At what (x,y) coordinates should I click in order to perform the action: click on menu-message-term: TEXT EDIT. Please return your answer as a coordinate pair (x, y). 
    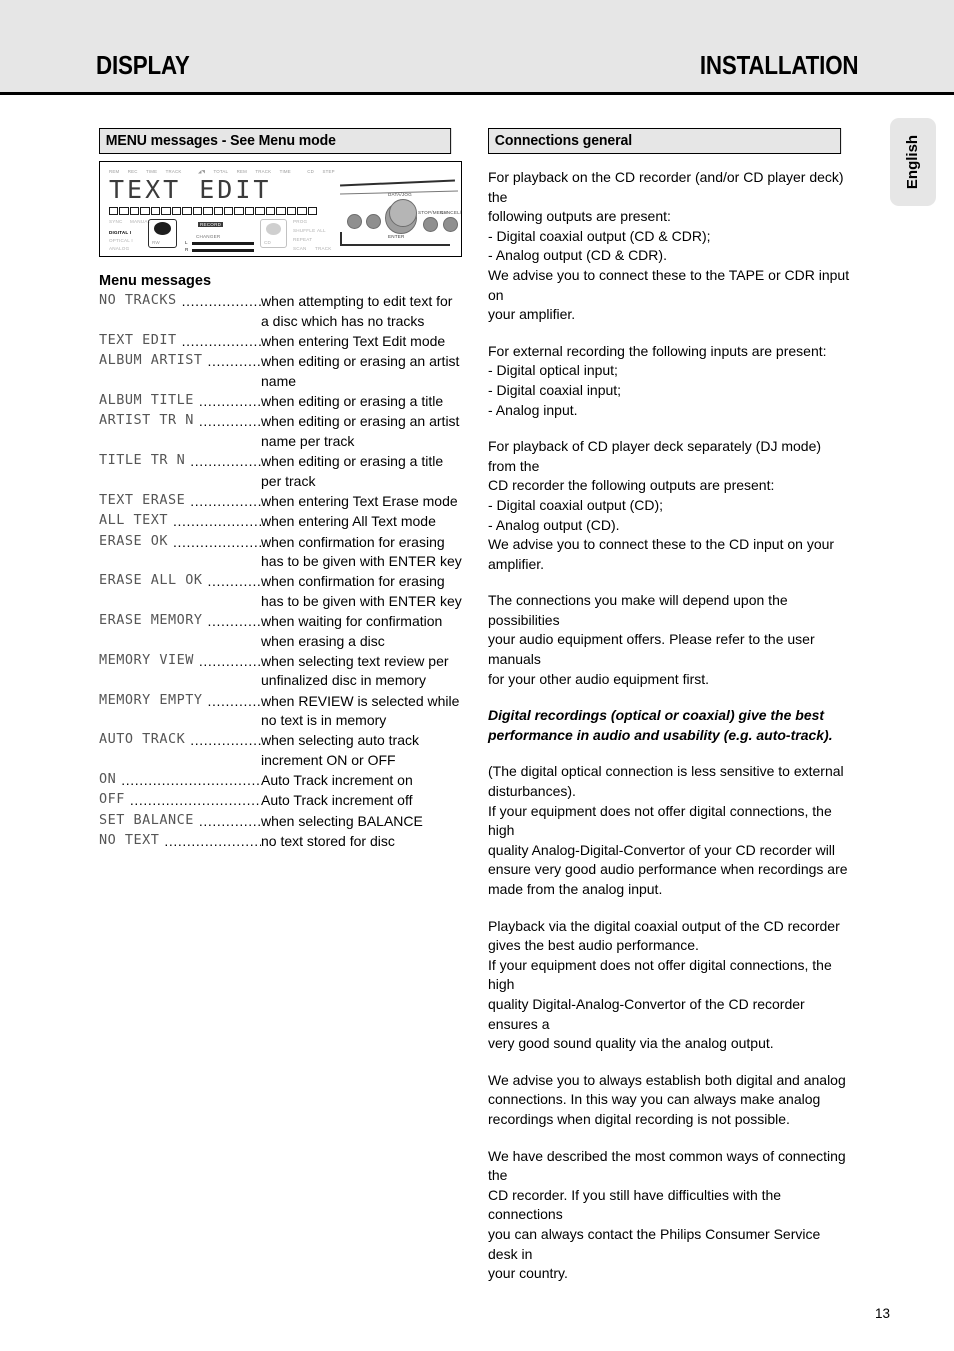
    Looking at the image, I should click on (138, 339).